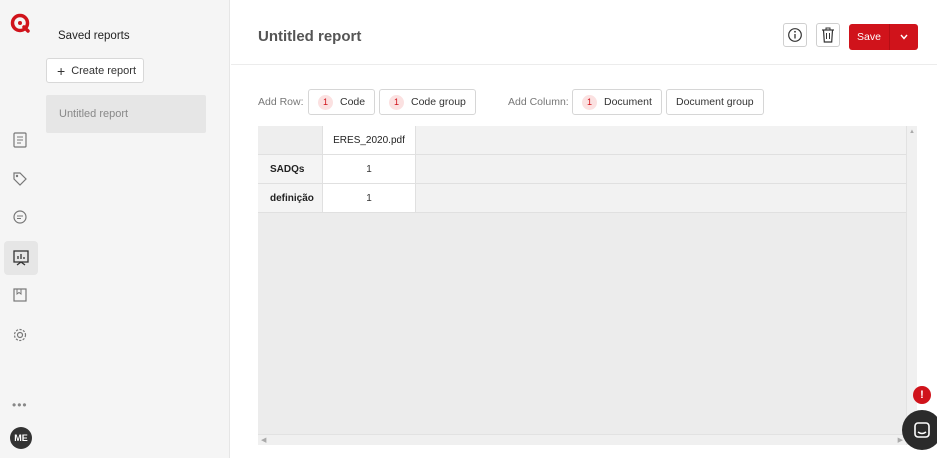 Image resolution: width=937 pixels, height=458 pixels. What do you see at coordinates (21, 438) in the screenshot?
I see `user-avatar: ME` at bounding box center [21, 438].